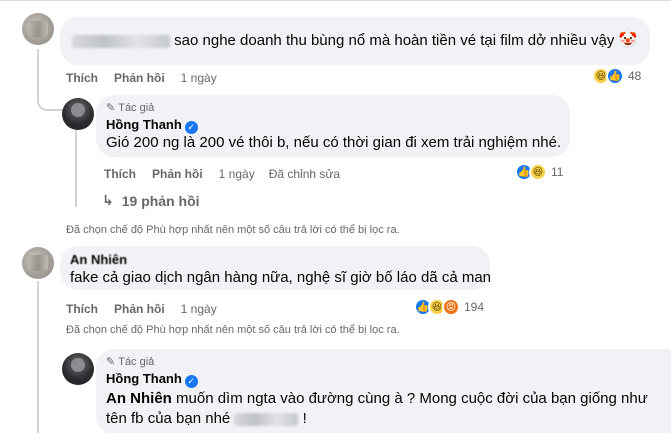 The height and width of the screenshot is (433, 671). I want to click on reply-actions: Thích Phản hồi 1 ngày Đã chỉnh sửa, so click(229, 174).